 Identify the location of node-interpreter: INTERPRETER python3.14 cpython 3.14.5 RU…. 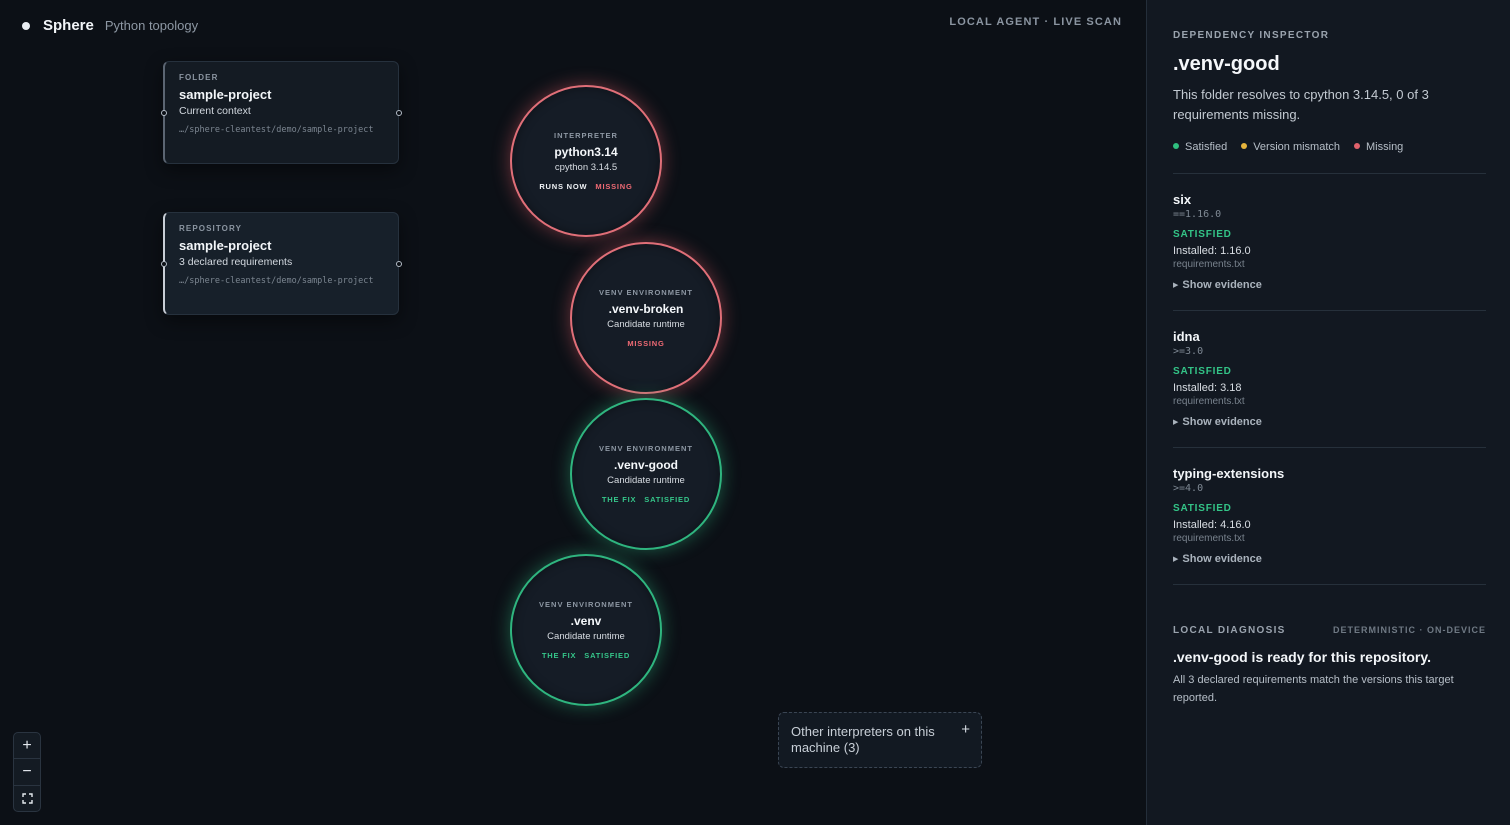
(586, 161).